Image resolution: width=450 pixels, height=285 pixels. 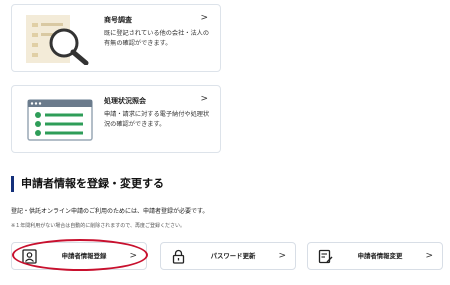 I want to click on button-label: 申請者情報変更, so click(x=380, y=256).